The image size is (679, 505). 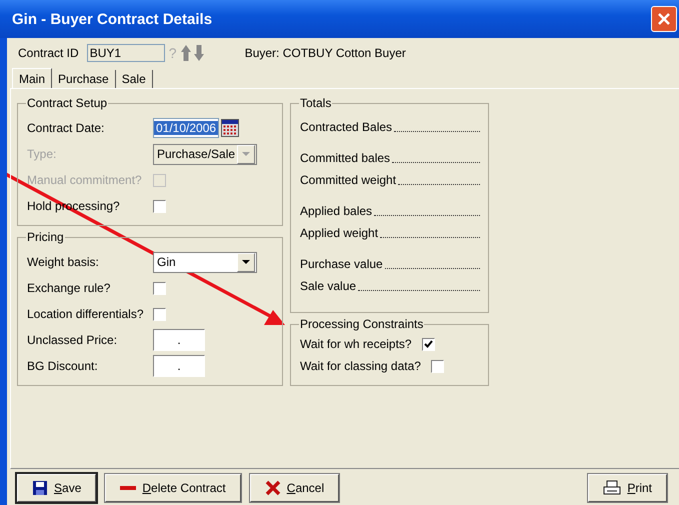 I want to click on print-button: Print, so click(x=627, y=488).